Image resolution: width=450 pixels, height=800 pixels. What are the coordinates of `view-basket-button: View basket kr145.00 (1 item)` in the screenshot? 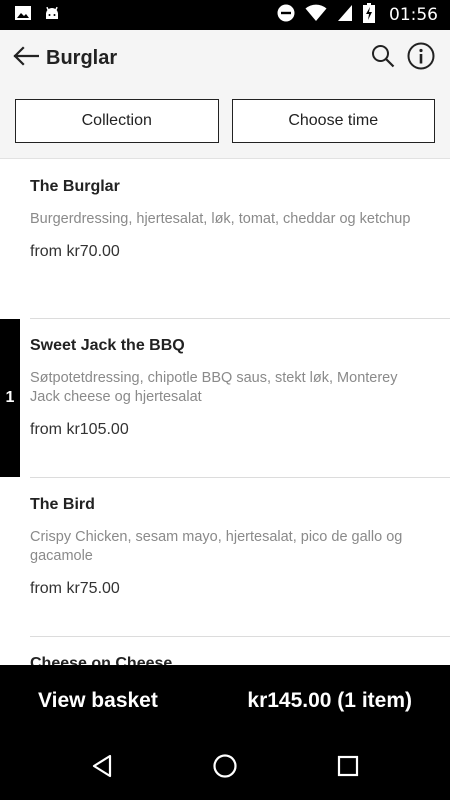 It's located at (225, 701).